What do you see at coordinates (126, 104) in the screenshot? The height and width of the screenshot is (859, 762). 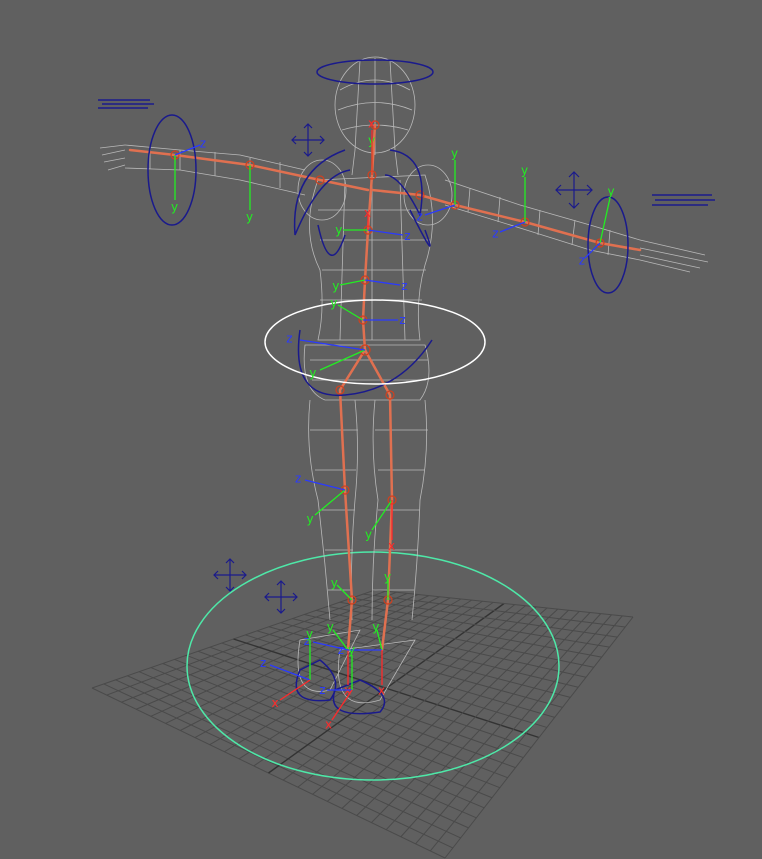 I see `left-finger-control` at bounding box center [126, 104].